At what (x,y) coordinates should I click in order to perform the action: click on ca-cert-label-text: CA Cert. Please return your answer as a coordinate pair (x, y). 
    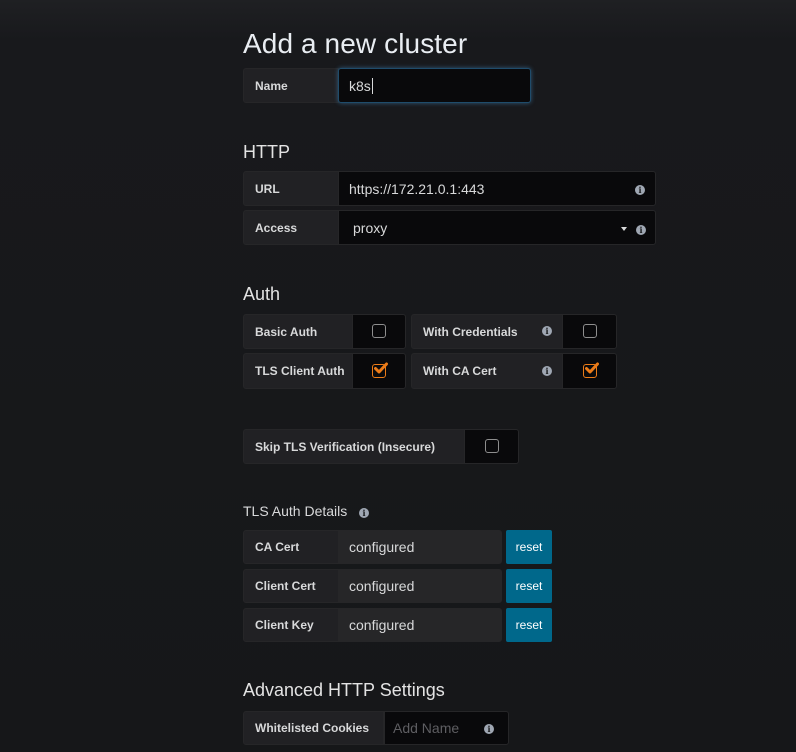
    Looking at the image, I should click on (277, 547).